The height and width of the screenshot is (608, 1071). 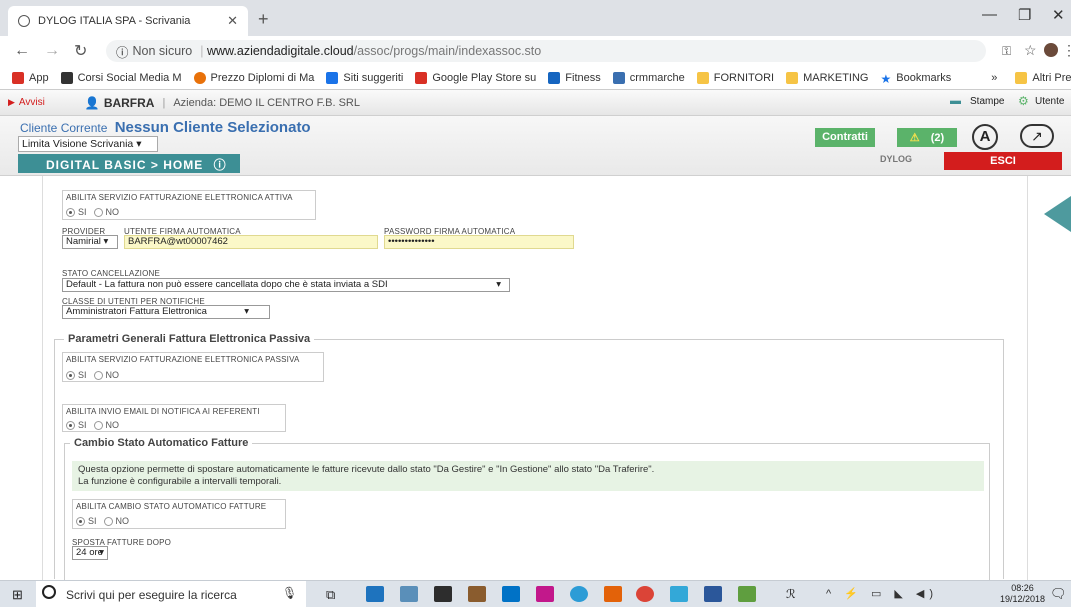 I want to click on maximize-icon: ❐, so click(x=1024, y=15).